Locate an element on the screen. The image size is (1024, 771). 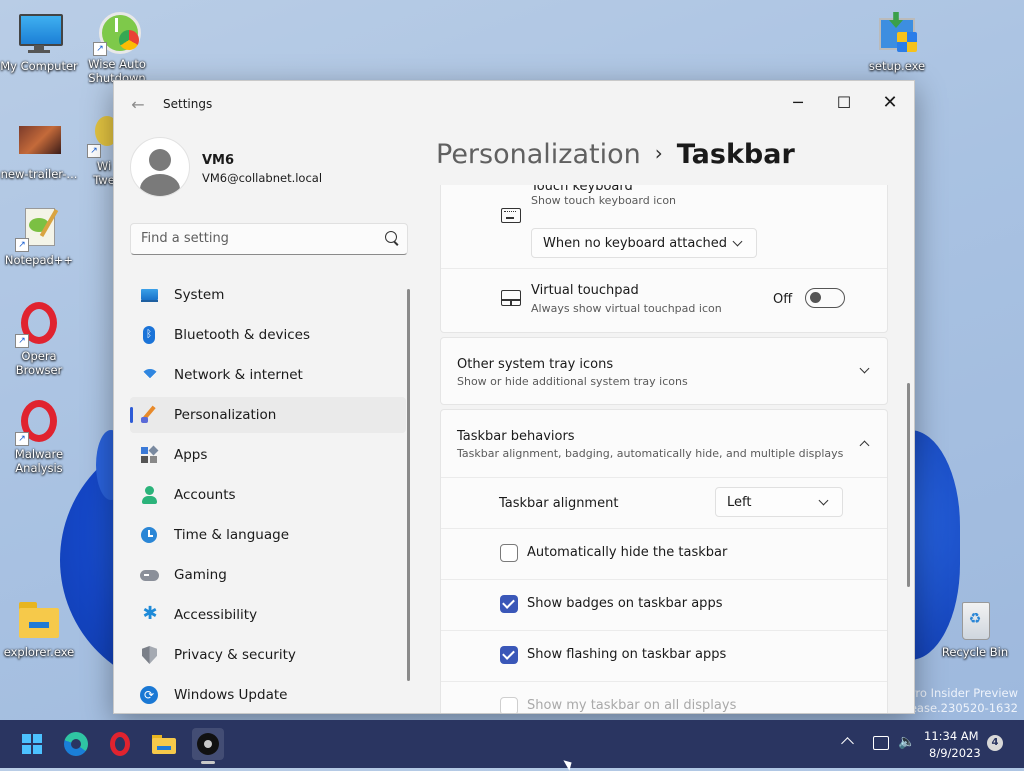
sidebar-item-privacy-security: Privacy & security is located at coordinates (268, 655).